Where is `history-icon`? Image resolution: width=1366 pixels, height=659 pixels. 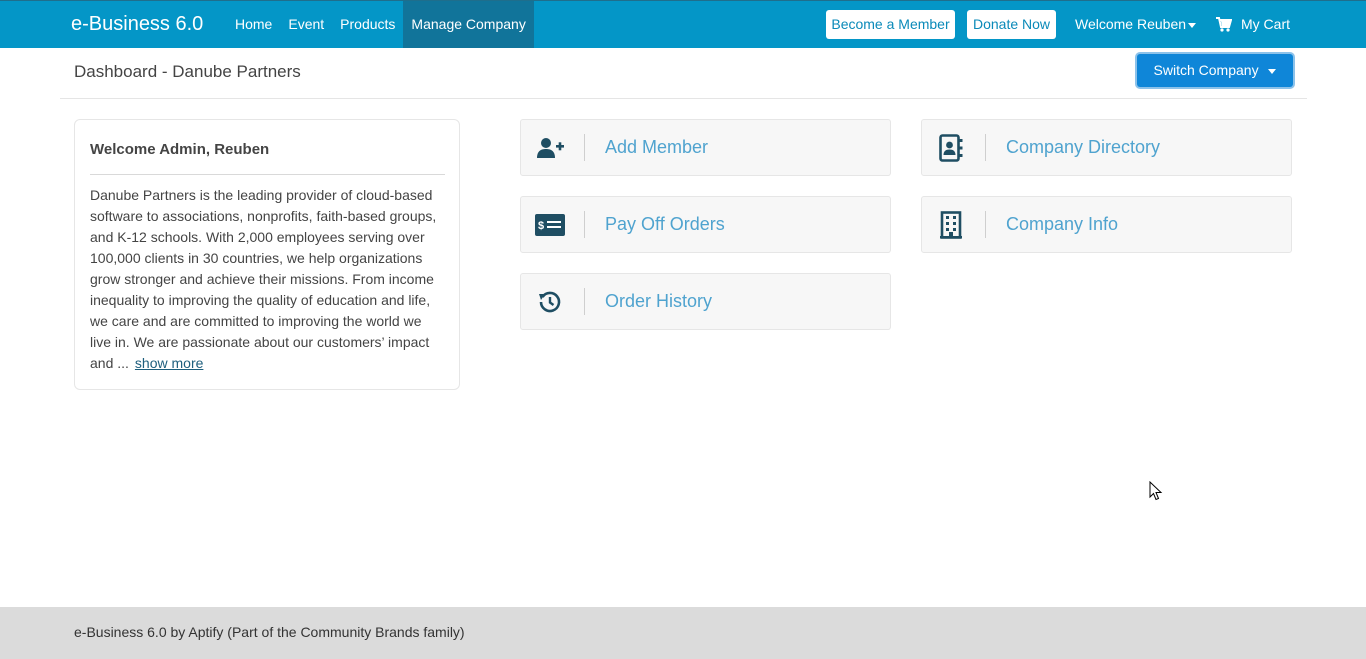 history-icon is located at coordinates (550, 302).